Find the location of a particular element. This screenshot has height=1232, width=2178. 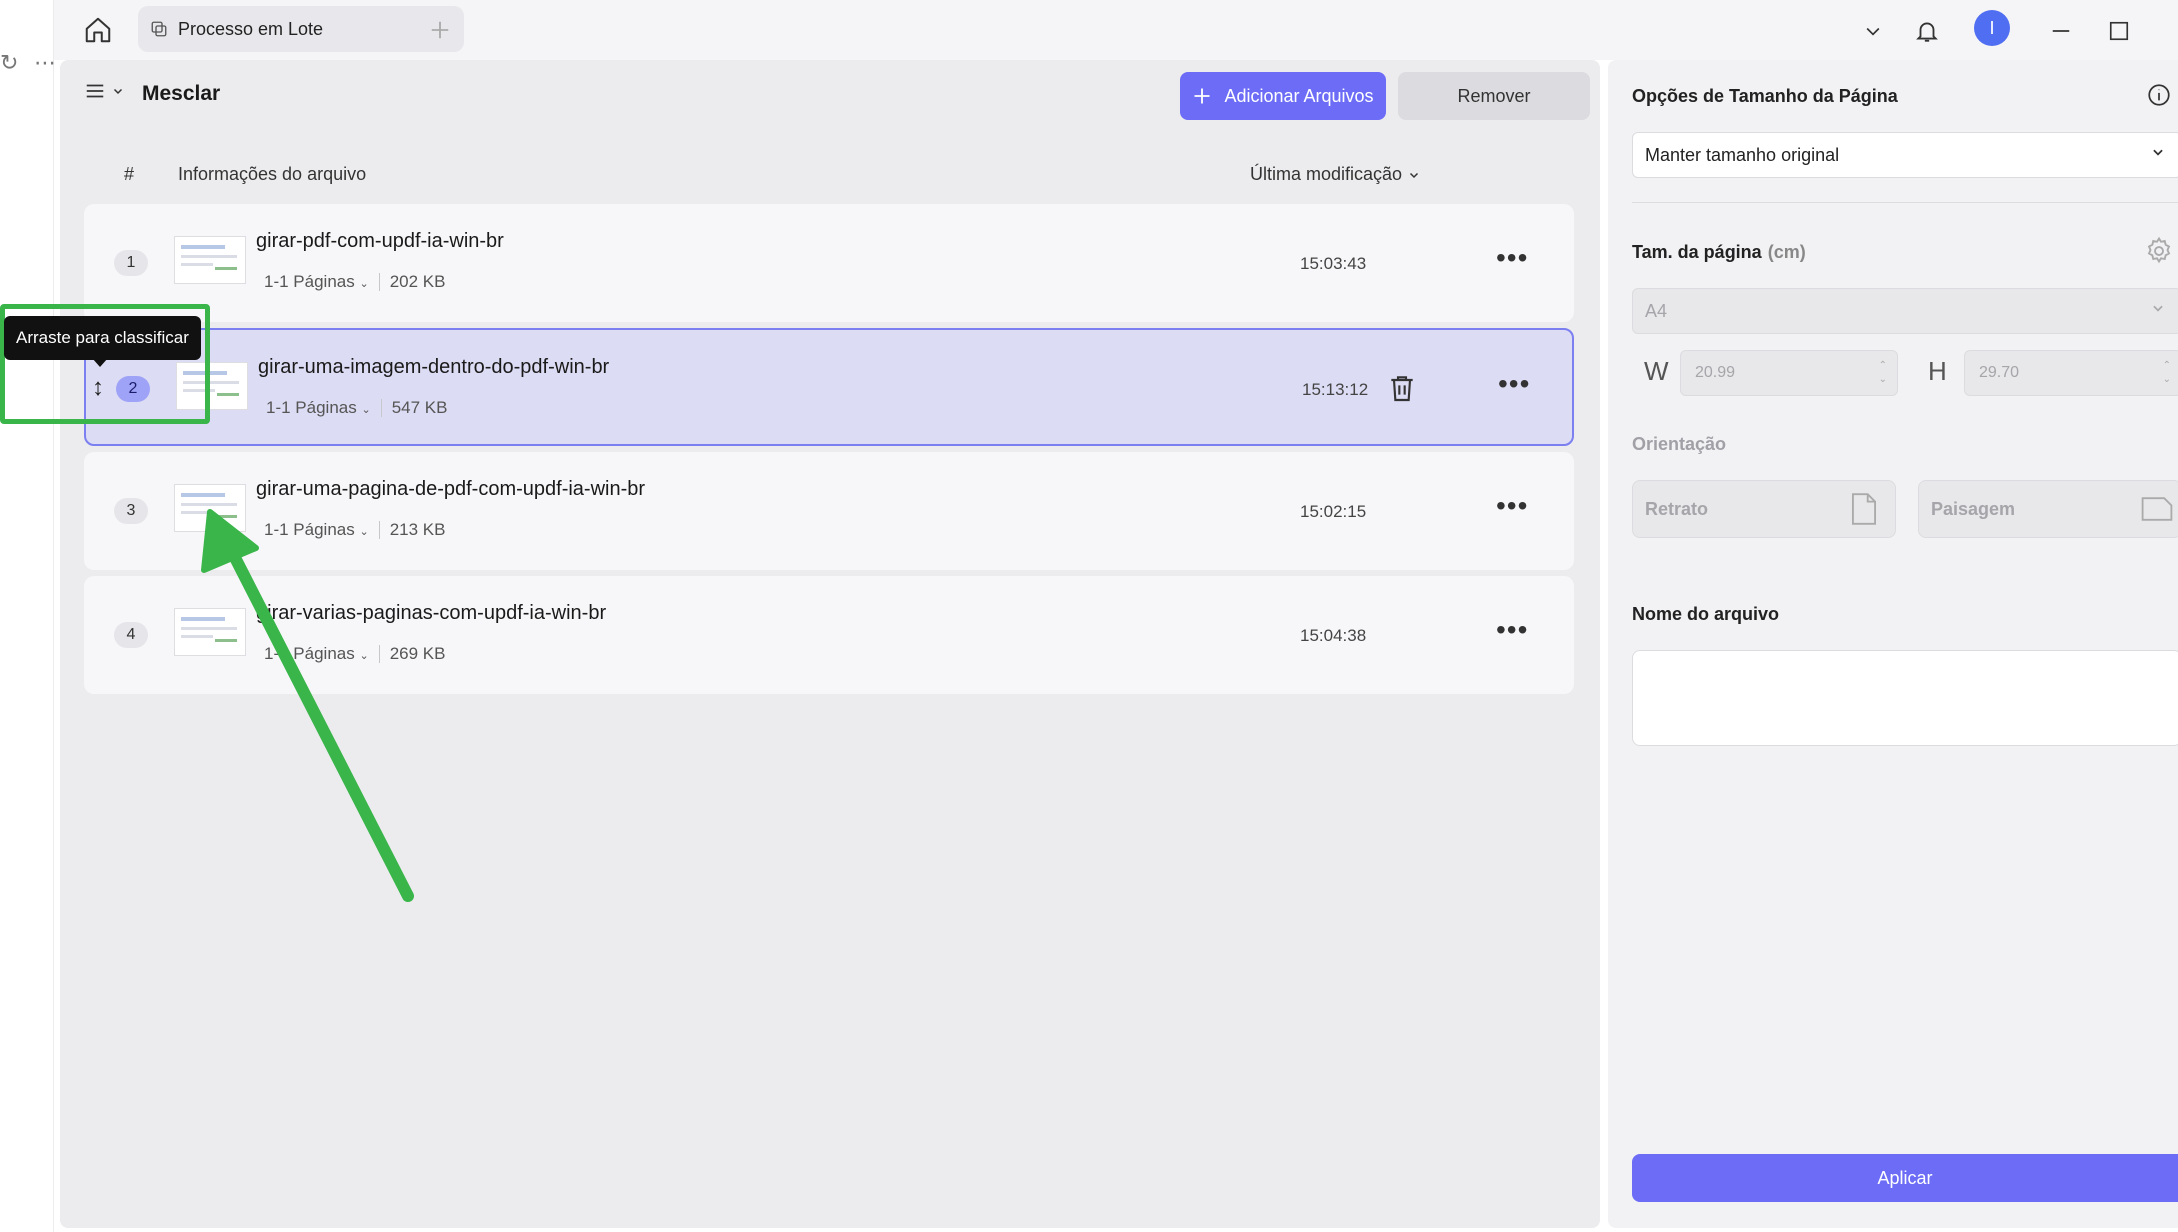

portrait-page-icon is located at coordinates (1864, 509).